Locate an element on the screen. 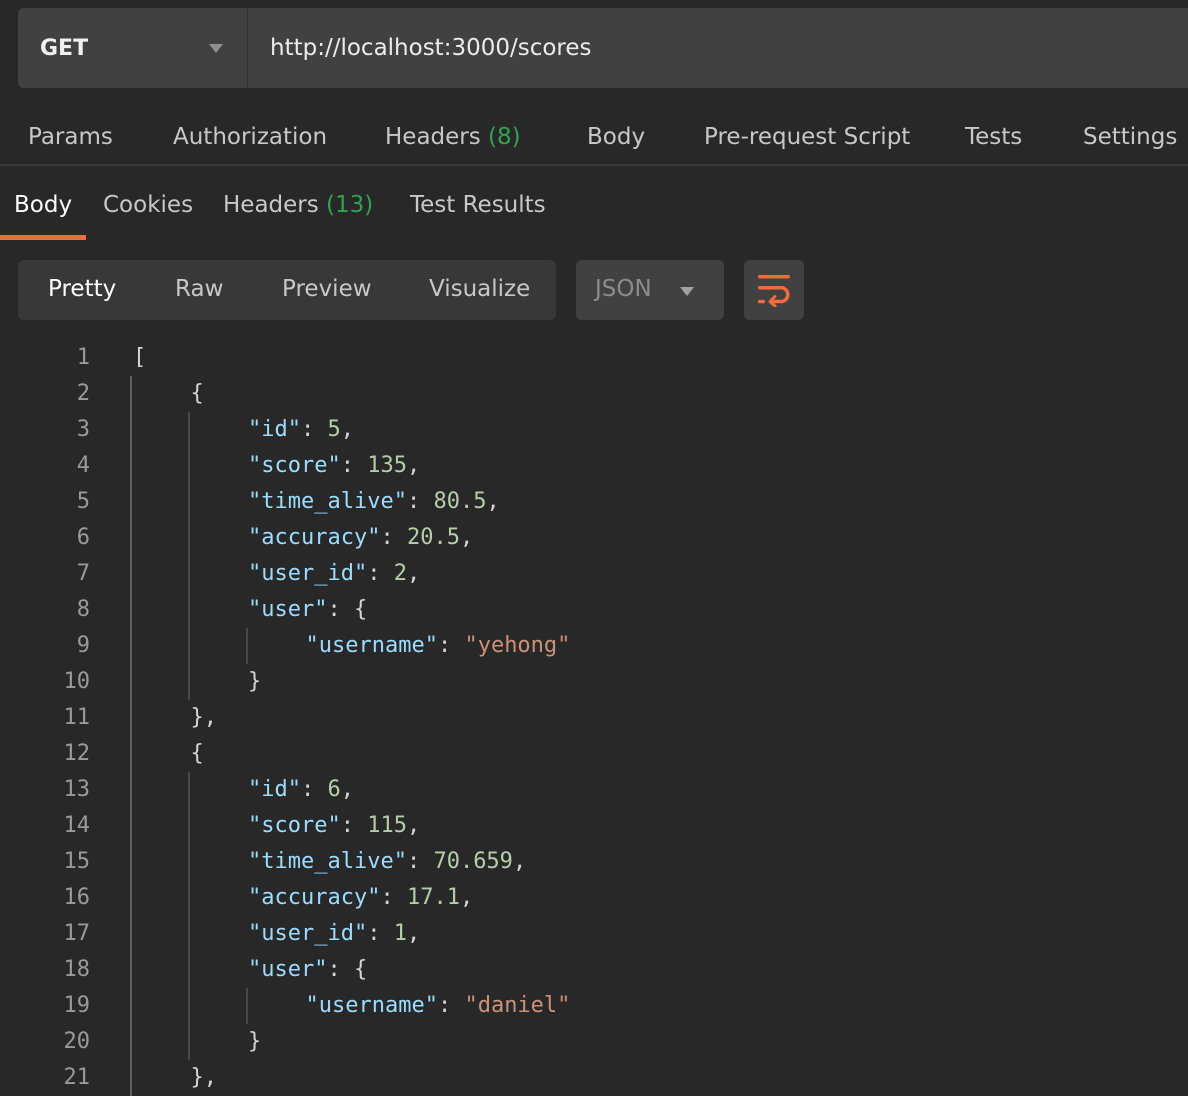  json-number: 17.1 is located at coordinates (433, 897).